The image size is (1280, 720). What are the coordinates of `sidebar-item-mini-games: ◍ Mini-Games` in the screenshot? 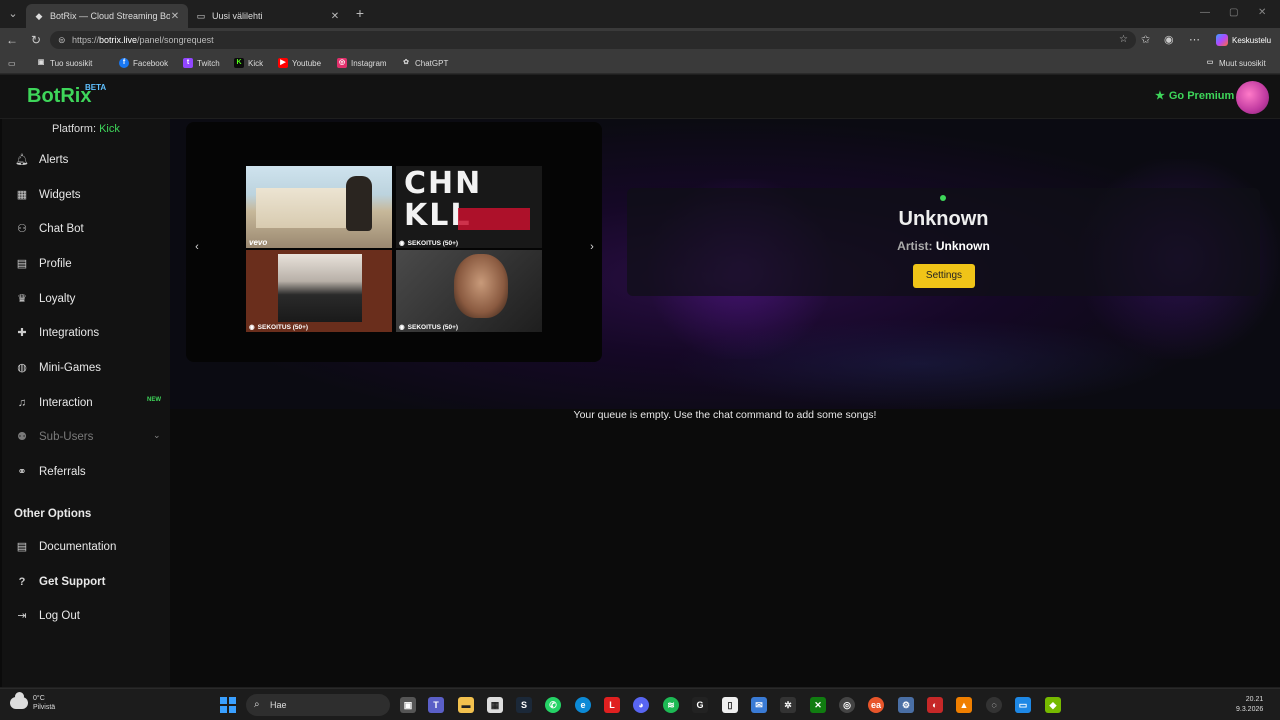 It's located at (89, 368).